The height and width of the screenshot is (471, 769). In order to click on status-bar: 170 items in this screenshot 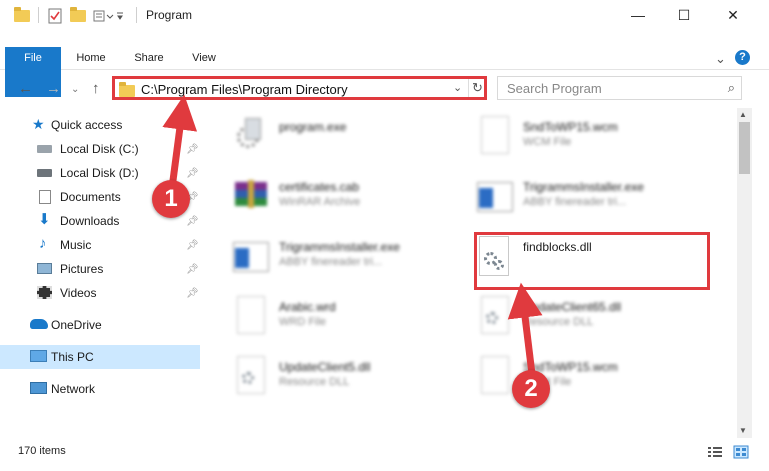, I will do `click(384, 452)`.